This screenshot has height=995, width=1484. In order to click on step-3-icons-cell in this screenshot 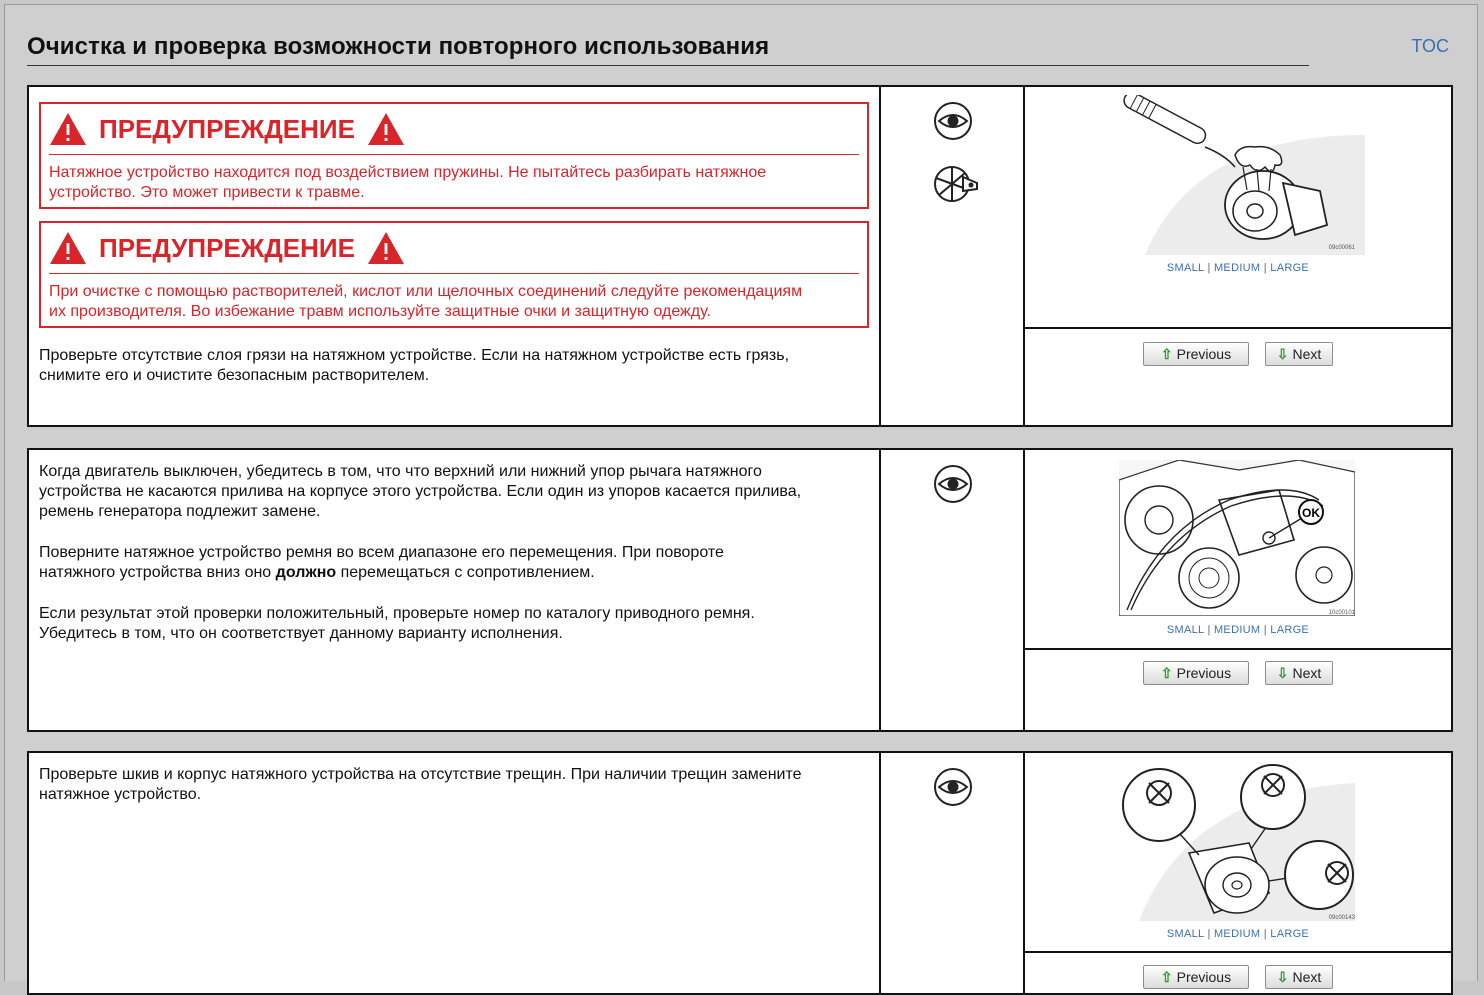, I will do `click(954, 873)`.